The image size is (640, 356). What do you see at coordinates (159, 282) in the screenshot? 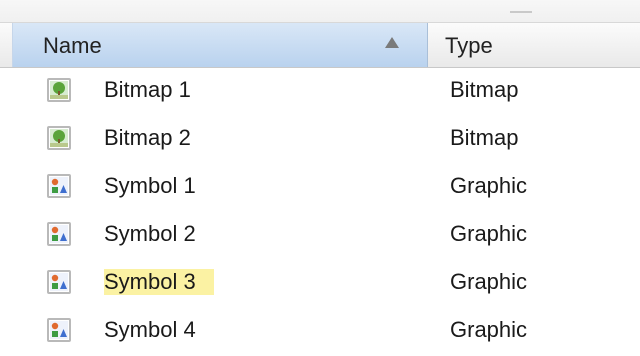
I see `item-name-highlighted: Symbol 3` at bounding box center [159, 282].